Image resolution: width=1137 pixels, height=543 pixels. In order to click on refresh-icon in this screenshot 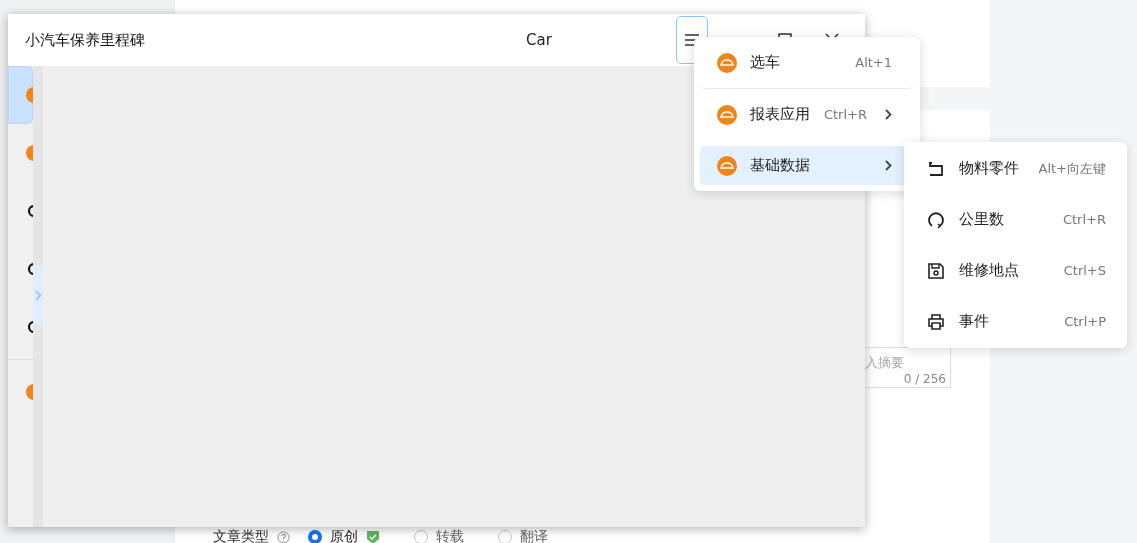, I will do `click(936, 219)`.